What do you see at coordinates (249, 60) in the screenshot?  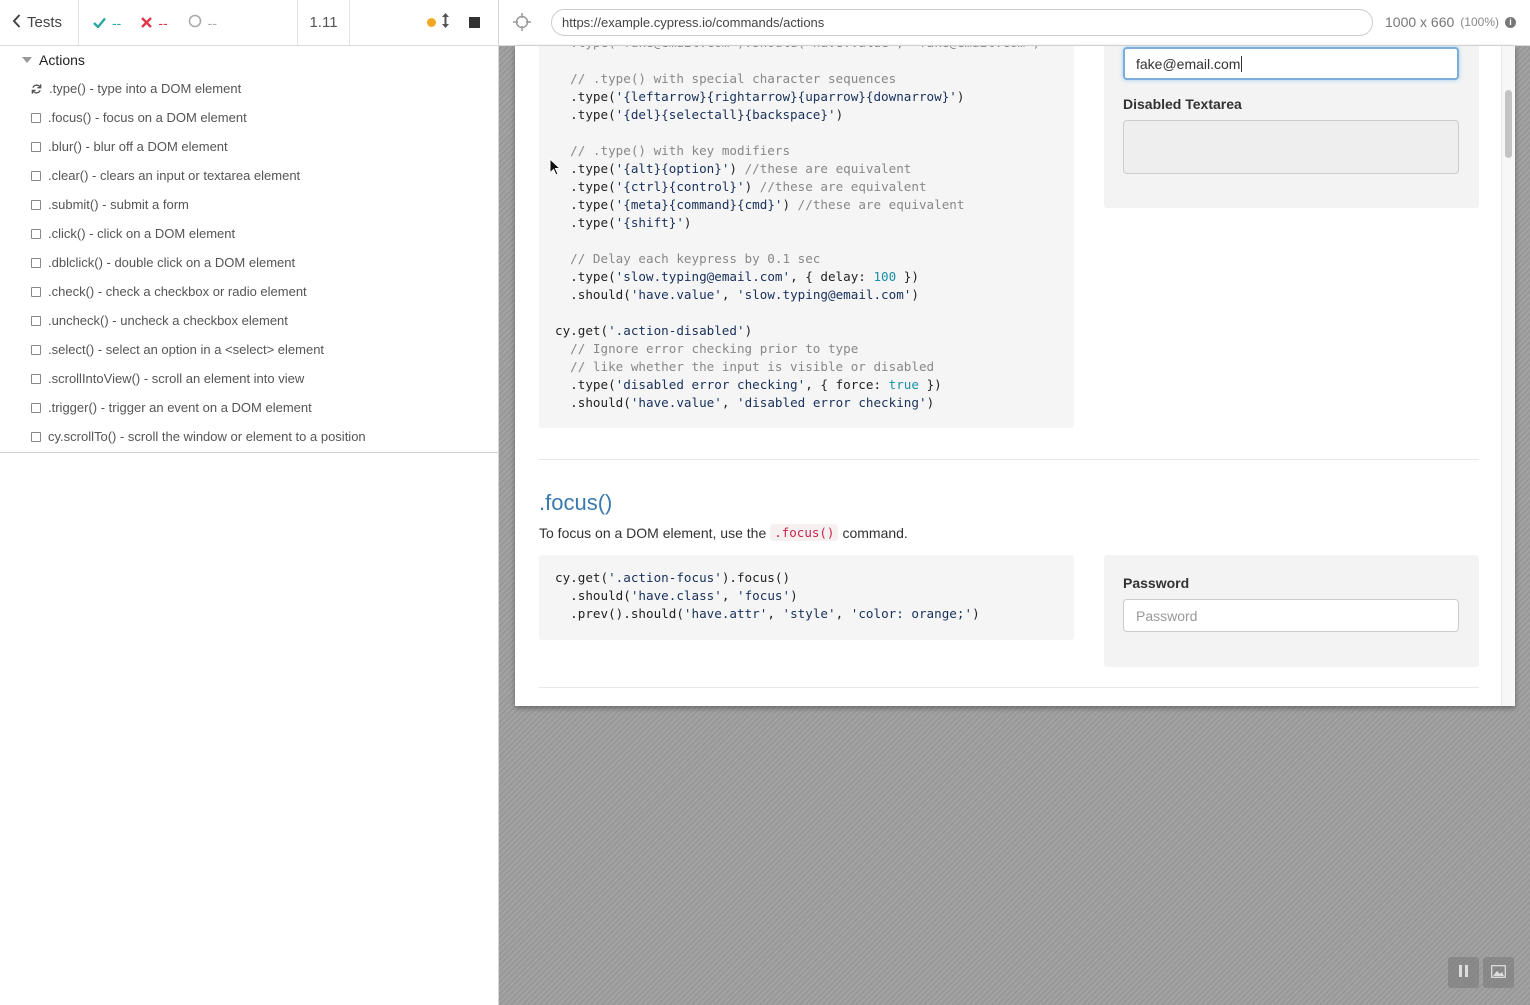 I see `suite-title-row: Actions` at bounding box center [249, 60].